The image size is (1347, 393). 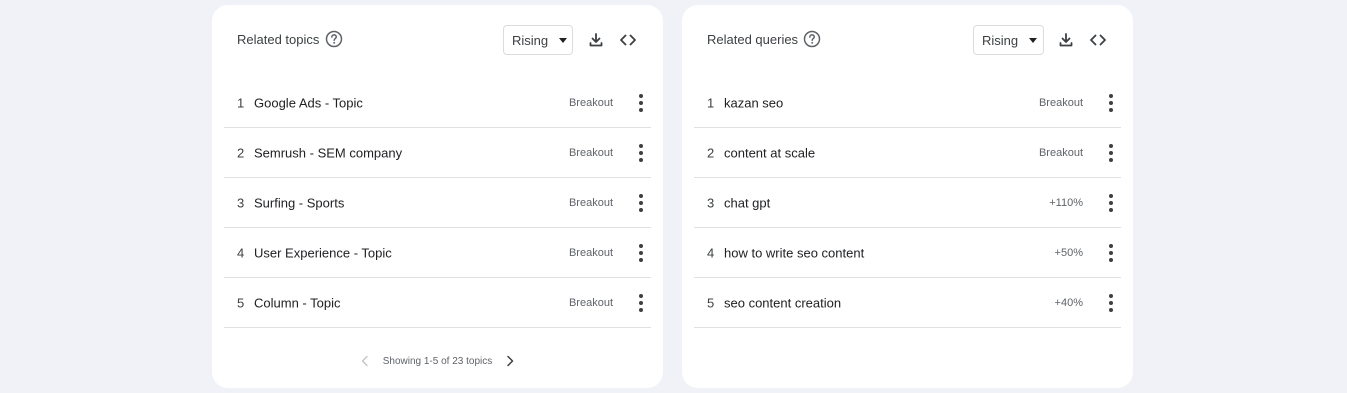 I want to click on row-label: Semrush - SEM company, so click(x=328, y=152).